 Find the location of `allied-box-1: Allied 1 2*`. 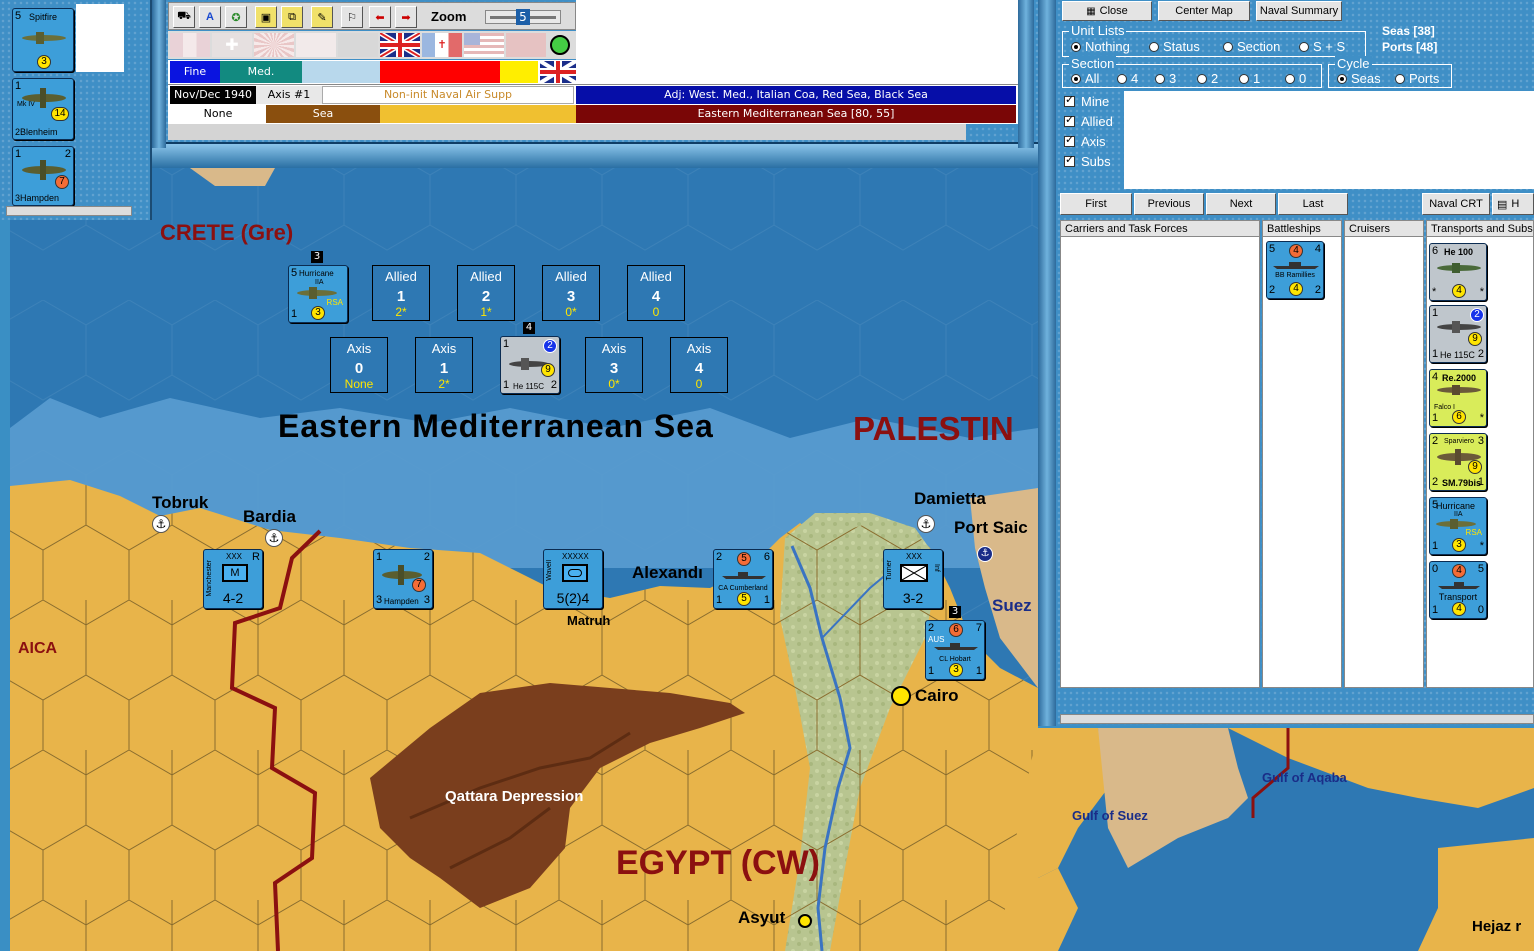

allied-box-1: Allied 1 2* is located at coordinates (401, 293).